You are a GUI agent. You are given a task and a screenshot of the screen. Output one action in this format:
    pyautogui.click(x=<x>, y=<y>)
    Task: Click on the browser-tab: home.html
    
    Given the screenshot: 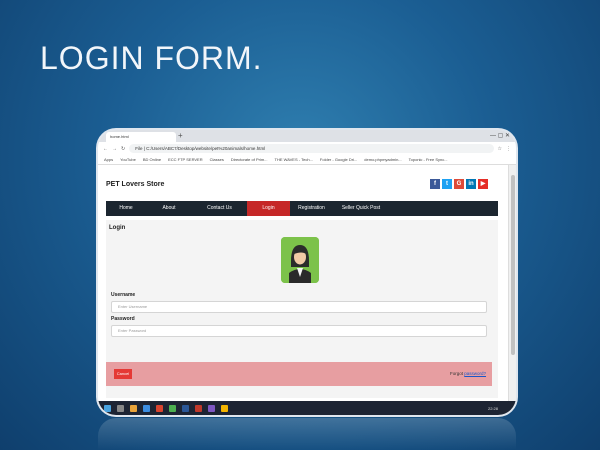 What is the action you would take?
    pyautogui.click(x=141, y=137)
    